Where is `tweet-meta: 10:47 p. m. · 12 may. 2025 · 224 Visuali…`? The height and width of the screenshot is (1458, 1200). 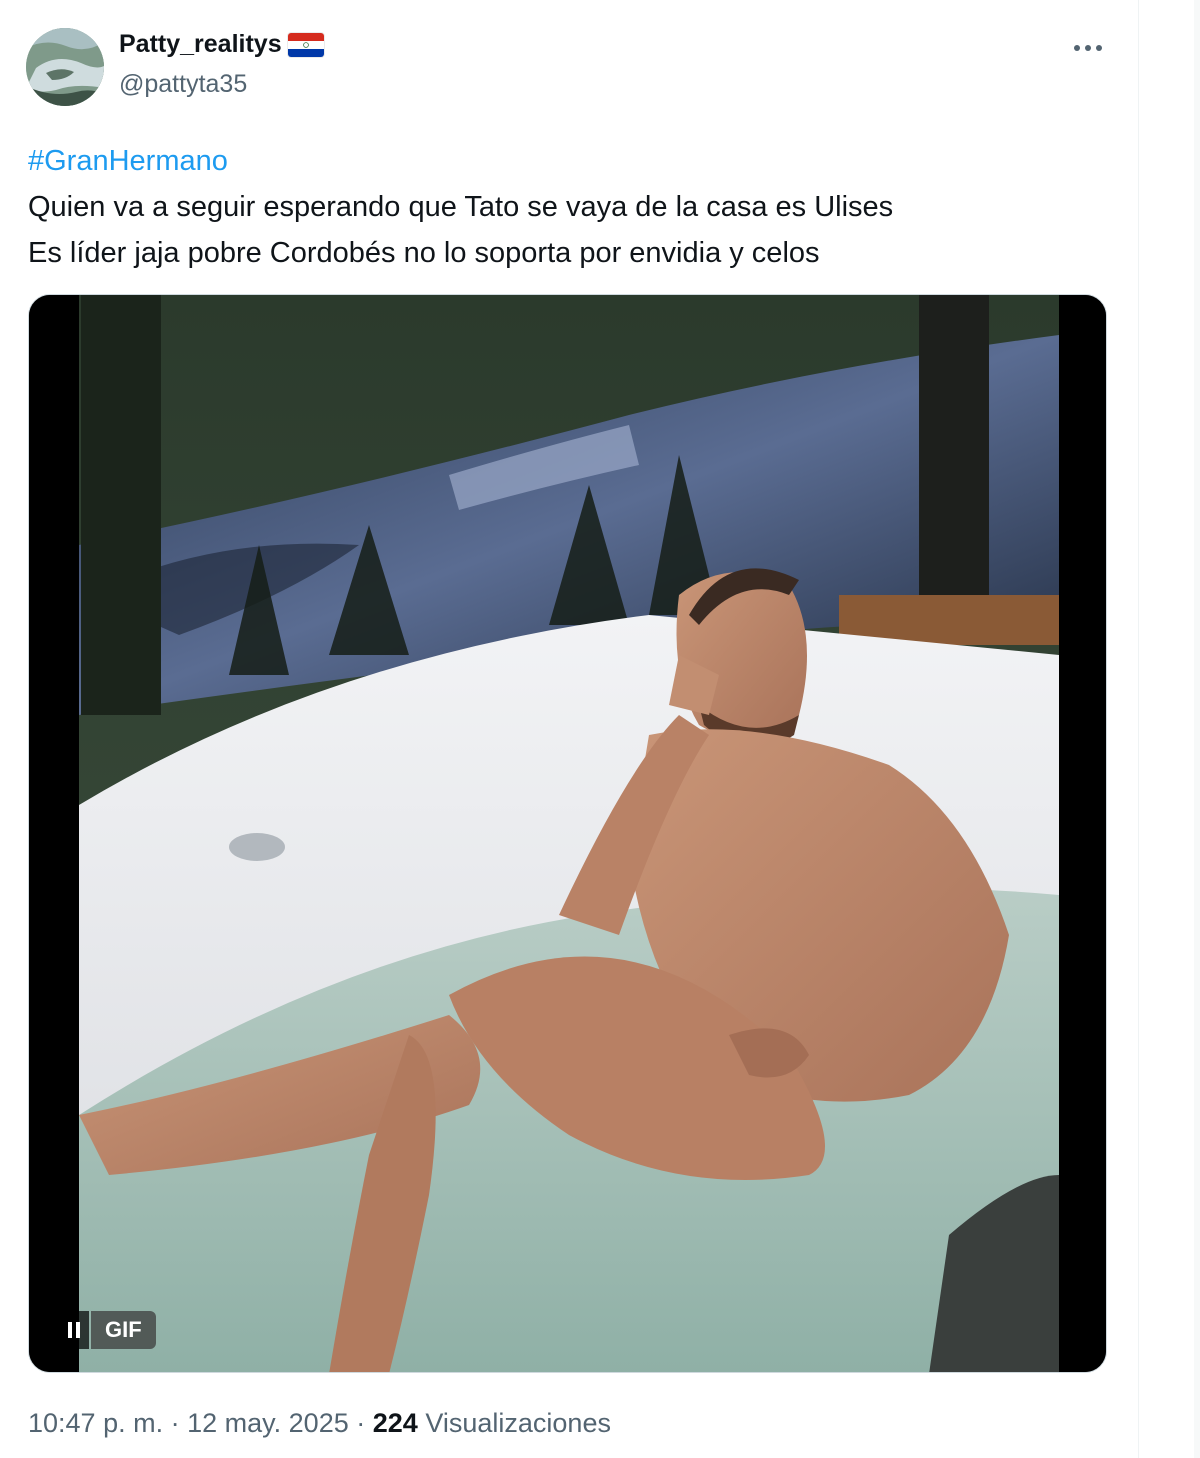 tweet-meta: 10:47 p. m. · 12 may. 2025 · 224 Visuali… is located at coordinates (319, 1423).